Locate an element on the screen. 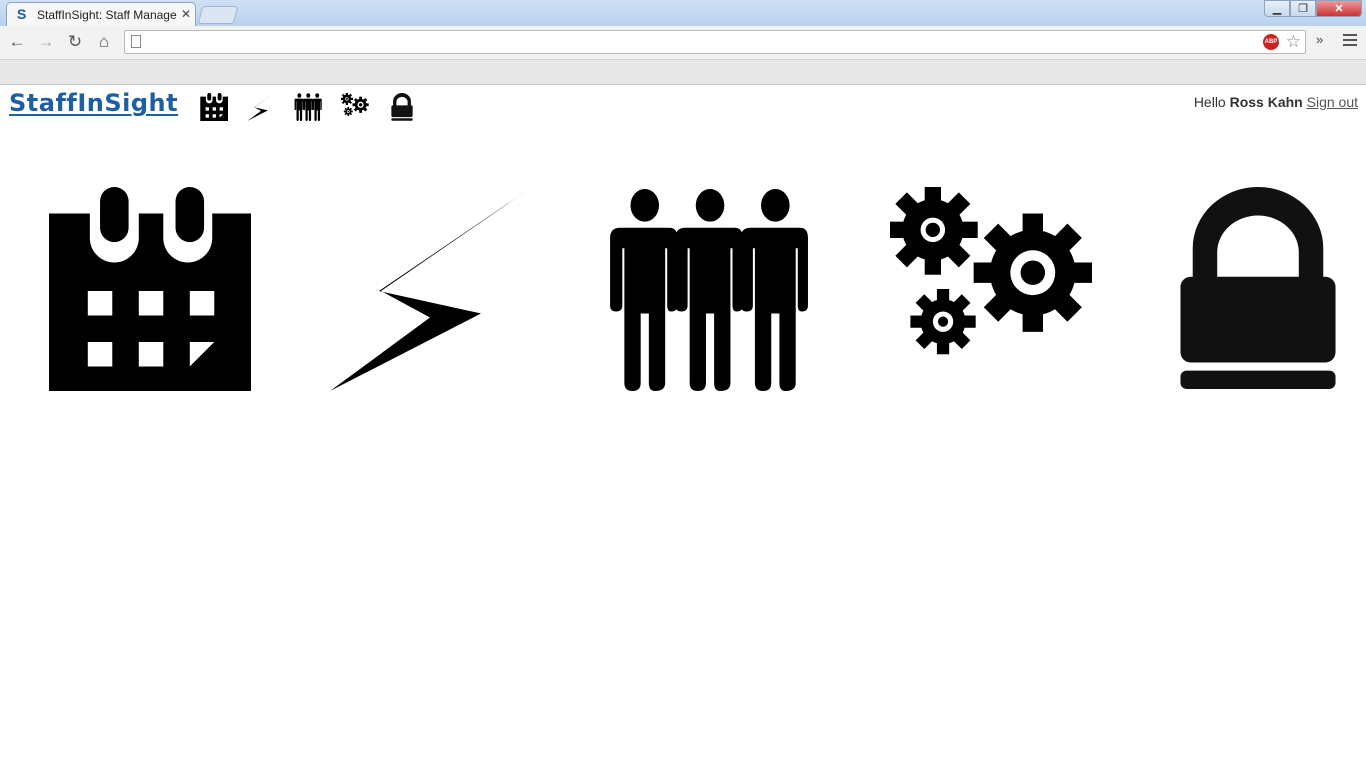  gears-tile-icon is located at coordinates (992, 289).